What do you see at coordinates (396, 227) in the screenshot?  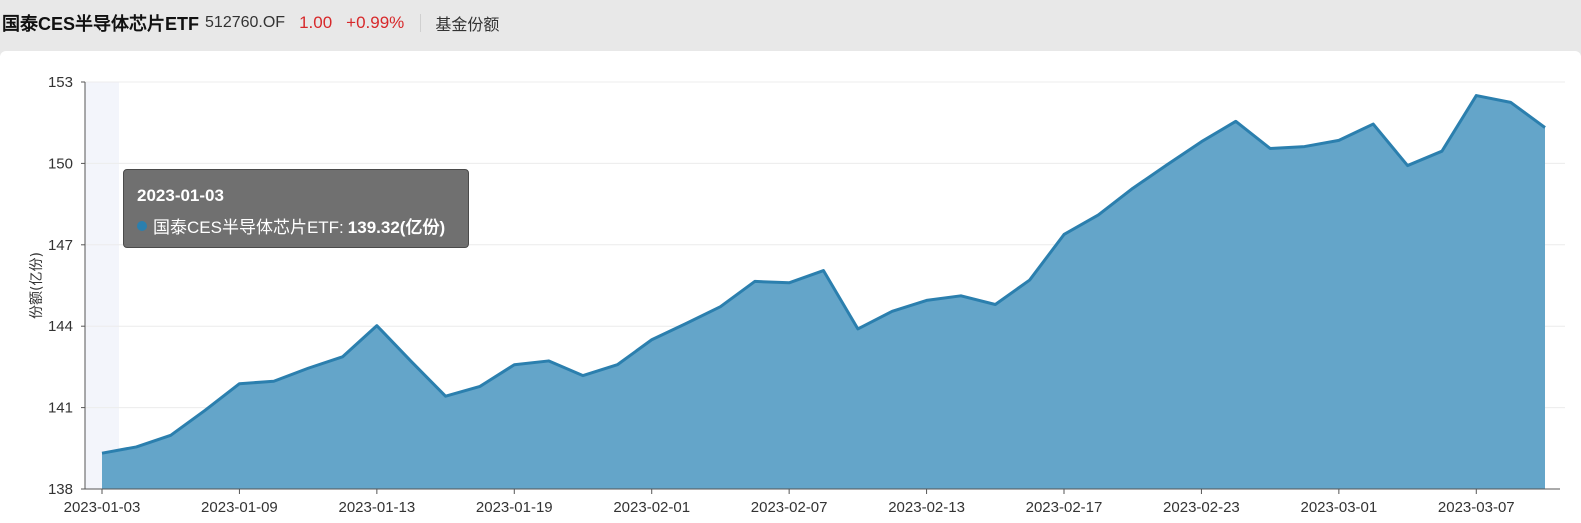 I see `tooltip-value: 139.32(亿份)` at bounding box center [396, 227].